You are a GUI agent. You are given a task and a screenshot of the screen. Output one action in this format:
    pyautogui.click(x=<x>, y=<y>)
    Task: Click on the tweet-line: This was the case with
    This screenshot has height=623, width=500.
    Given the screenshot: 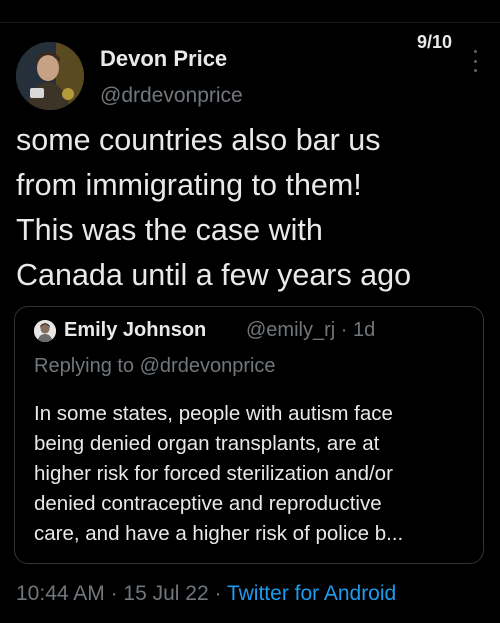 What is the action you would take?
    pyautogui.click(x=169, y=230)
    